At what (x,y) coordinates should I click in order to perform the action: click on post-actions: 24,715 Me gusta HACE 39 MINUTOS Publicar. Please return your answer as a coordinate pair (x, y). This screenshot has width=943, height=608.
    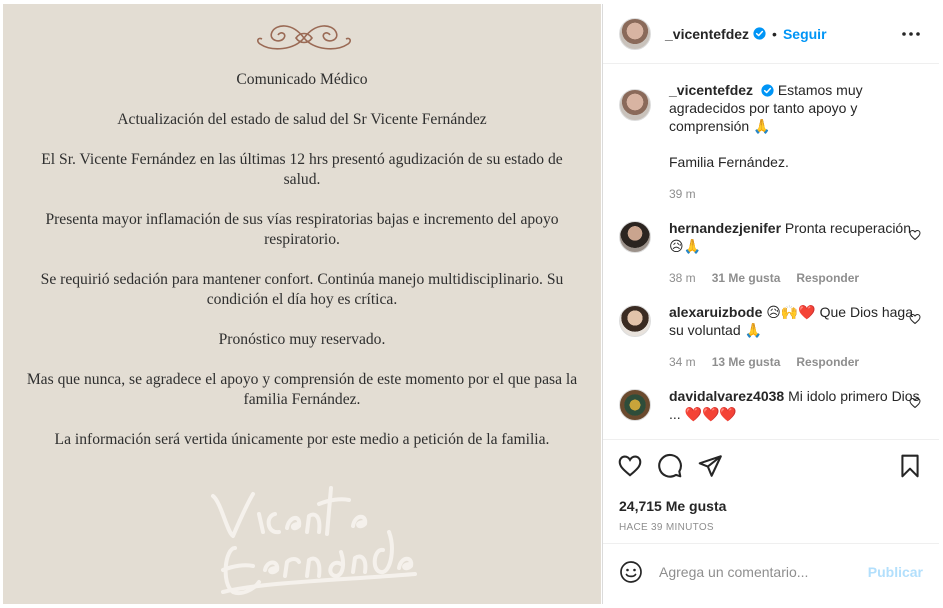
    Looking at the image, I should click on (771, 519).